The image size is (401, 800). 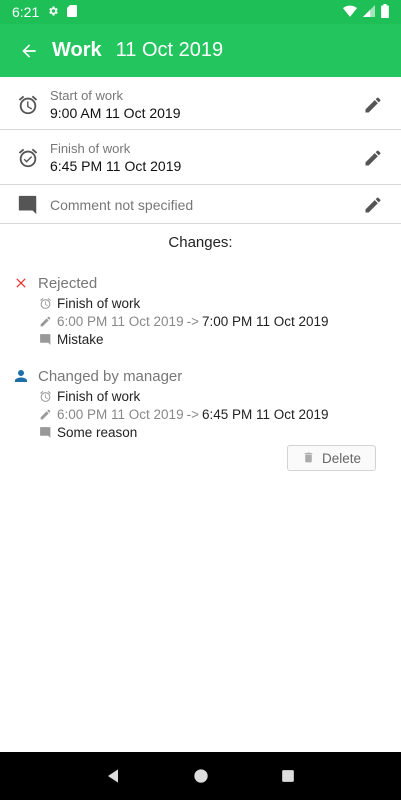 What do you see at coordinates (29, 51) in the screenshot?
I see `back-arrow-icon` at bounding box center [29, 51].